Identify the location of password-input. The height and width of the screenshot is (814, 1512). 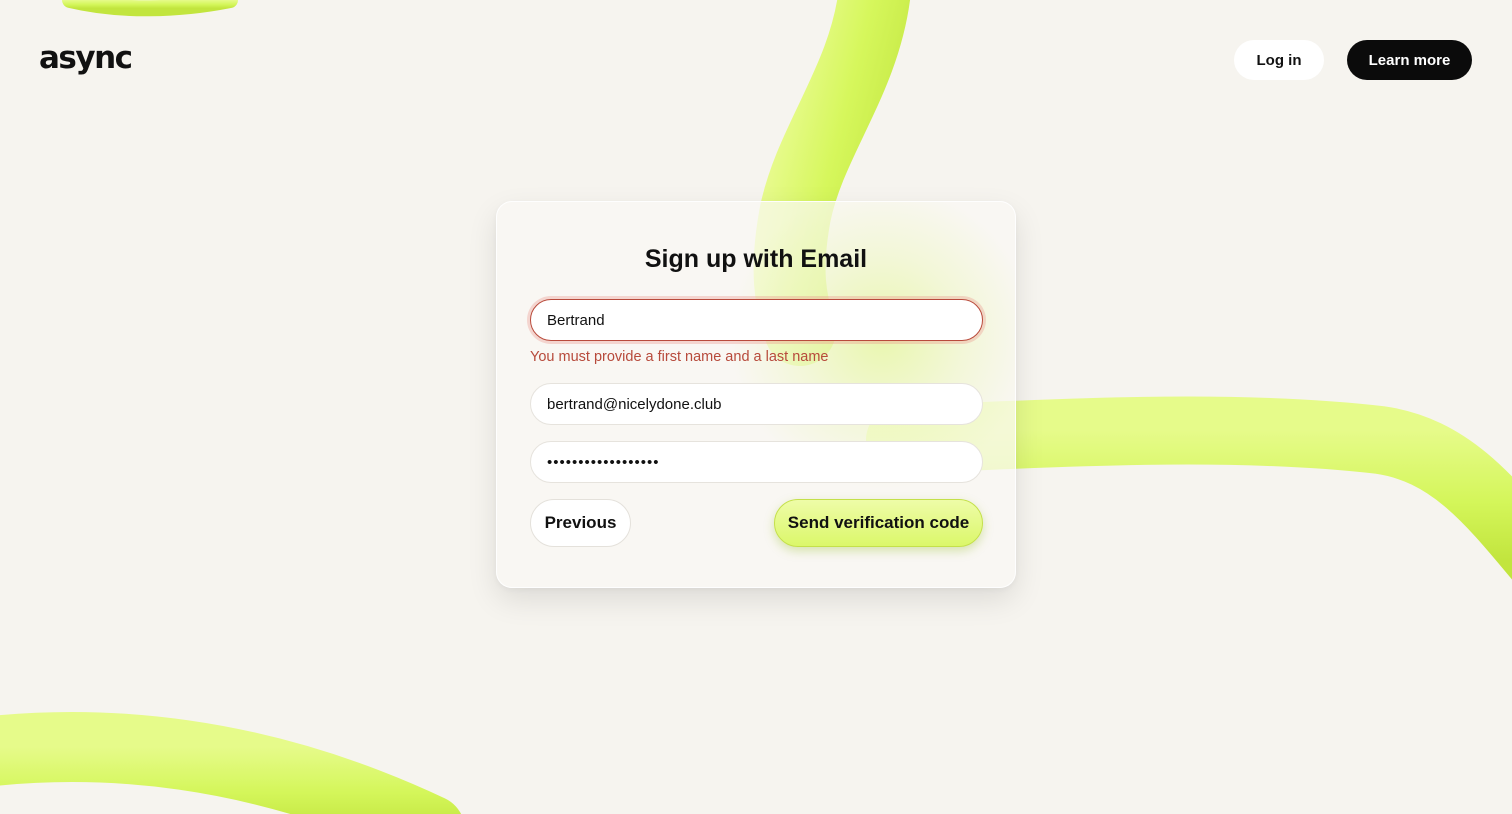
(756, 462).